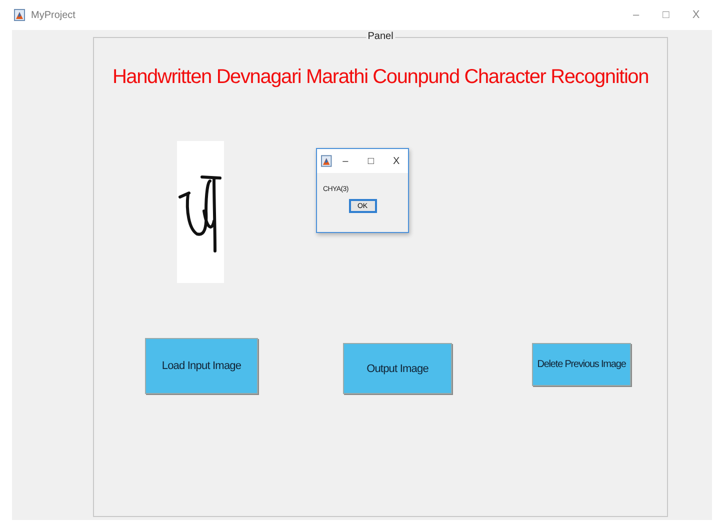 The height and width of the screenshot is (522, 718). I want to click on action-button: Output Image, so click(397, 368).